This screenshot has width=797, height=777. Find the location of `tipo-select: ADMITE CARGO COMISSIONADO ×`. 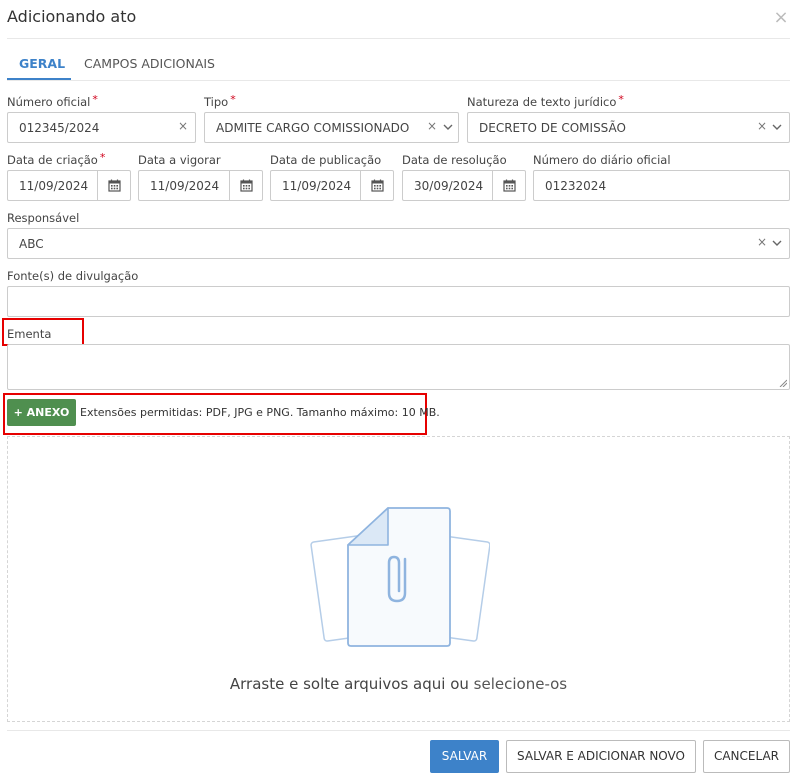

tipo-select: ADMITE CARGO COMISSIONADO × is located at coordinates (331, 127).